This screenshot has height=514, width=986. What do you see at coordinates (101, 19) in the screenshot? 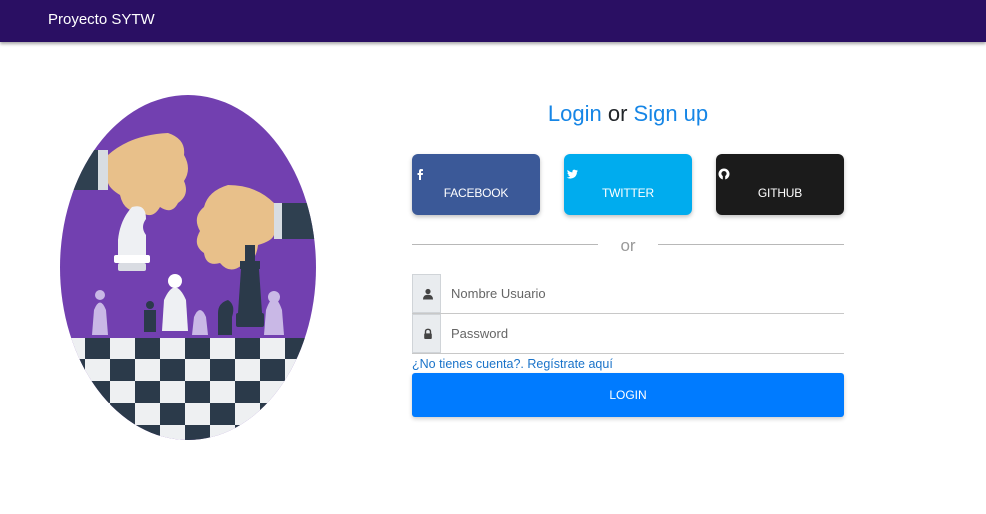
I see `navbar-brand: Proyecto SYTW` at bounding box center [101, 19].